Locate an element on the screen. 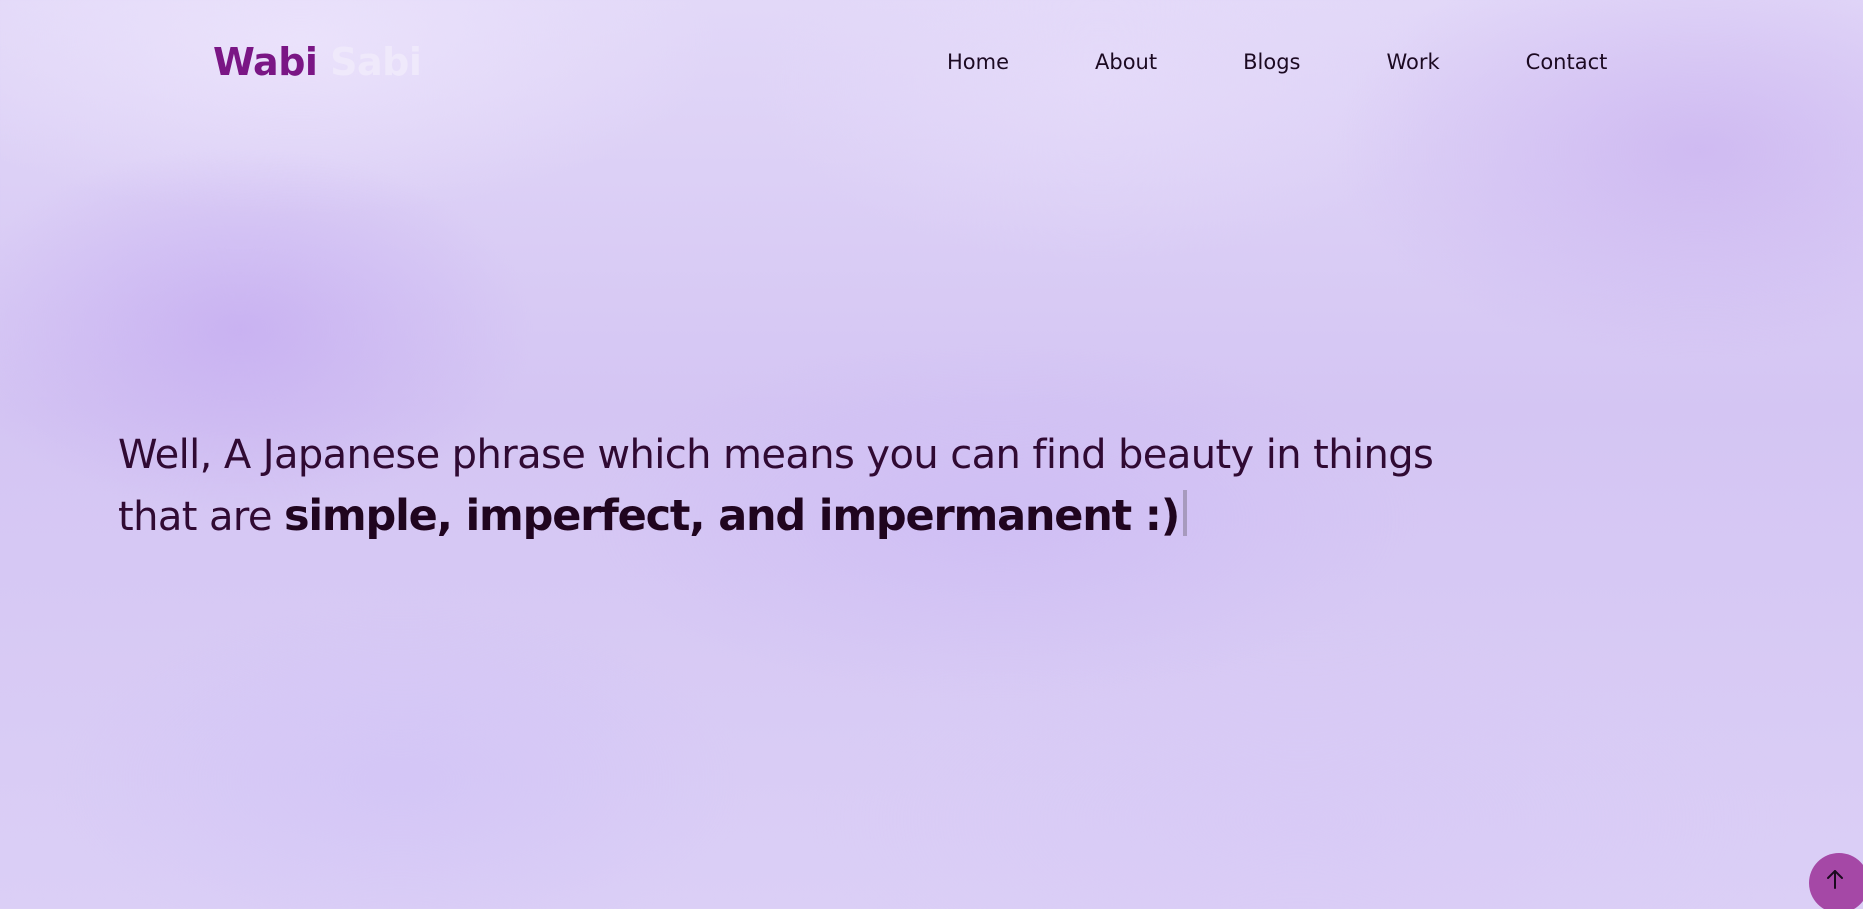  navbar: Wabi Sabi Home About Blogs Work Contact is located at coordinates (931, 65).